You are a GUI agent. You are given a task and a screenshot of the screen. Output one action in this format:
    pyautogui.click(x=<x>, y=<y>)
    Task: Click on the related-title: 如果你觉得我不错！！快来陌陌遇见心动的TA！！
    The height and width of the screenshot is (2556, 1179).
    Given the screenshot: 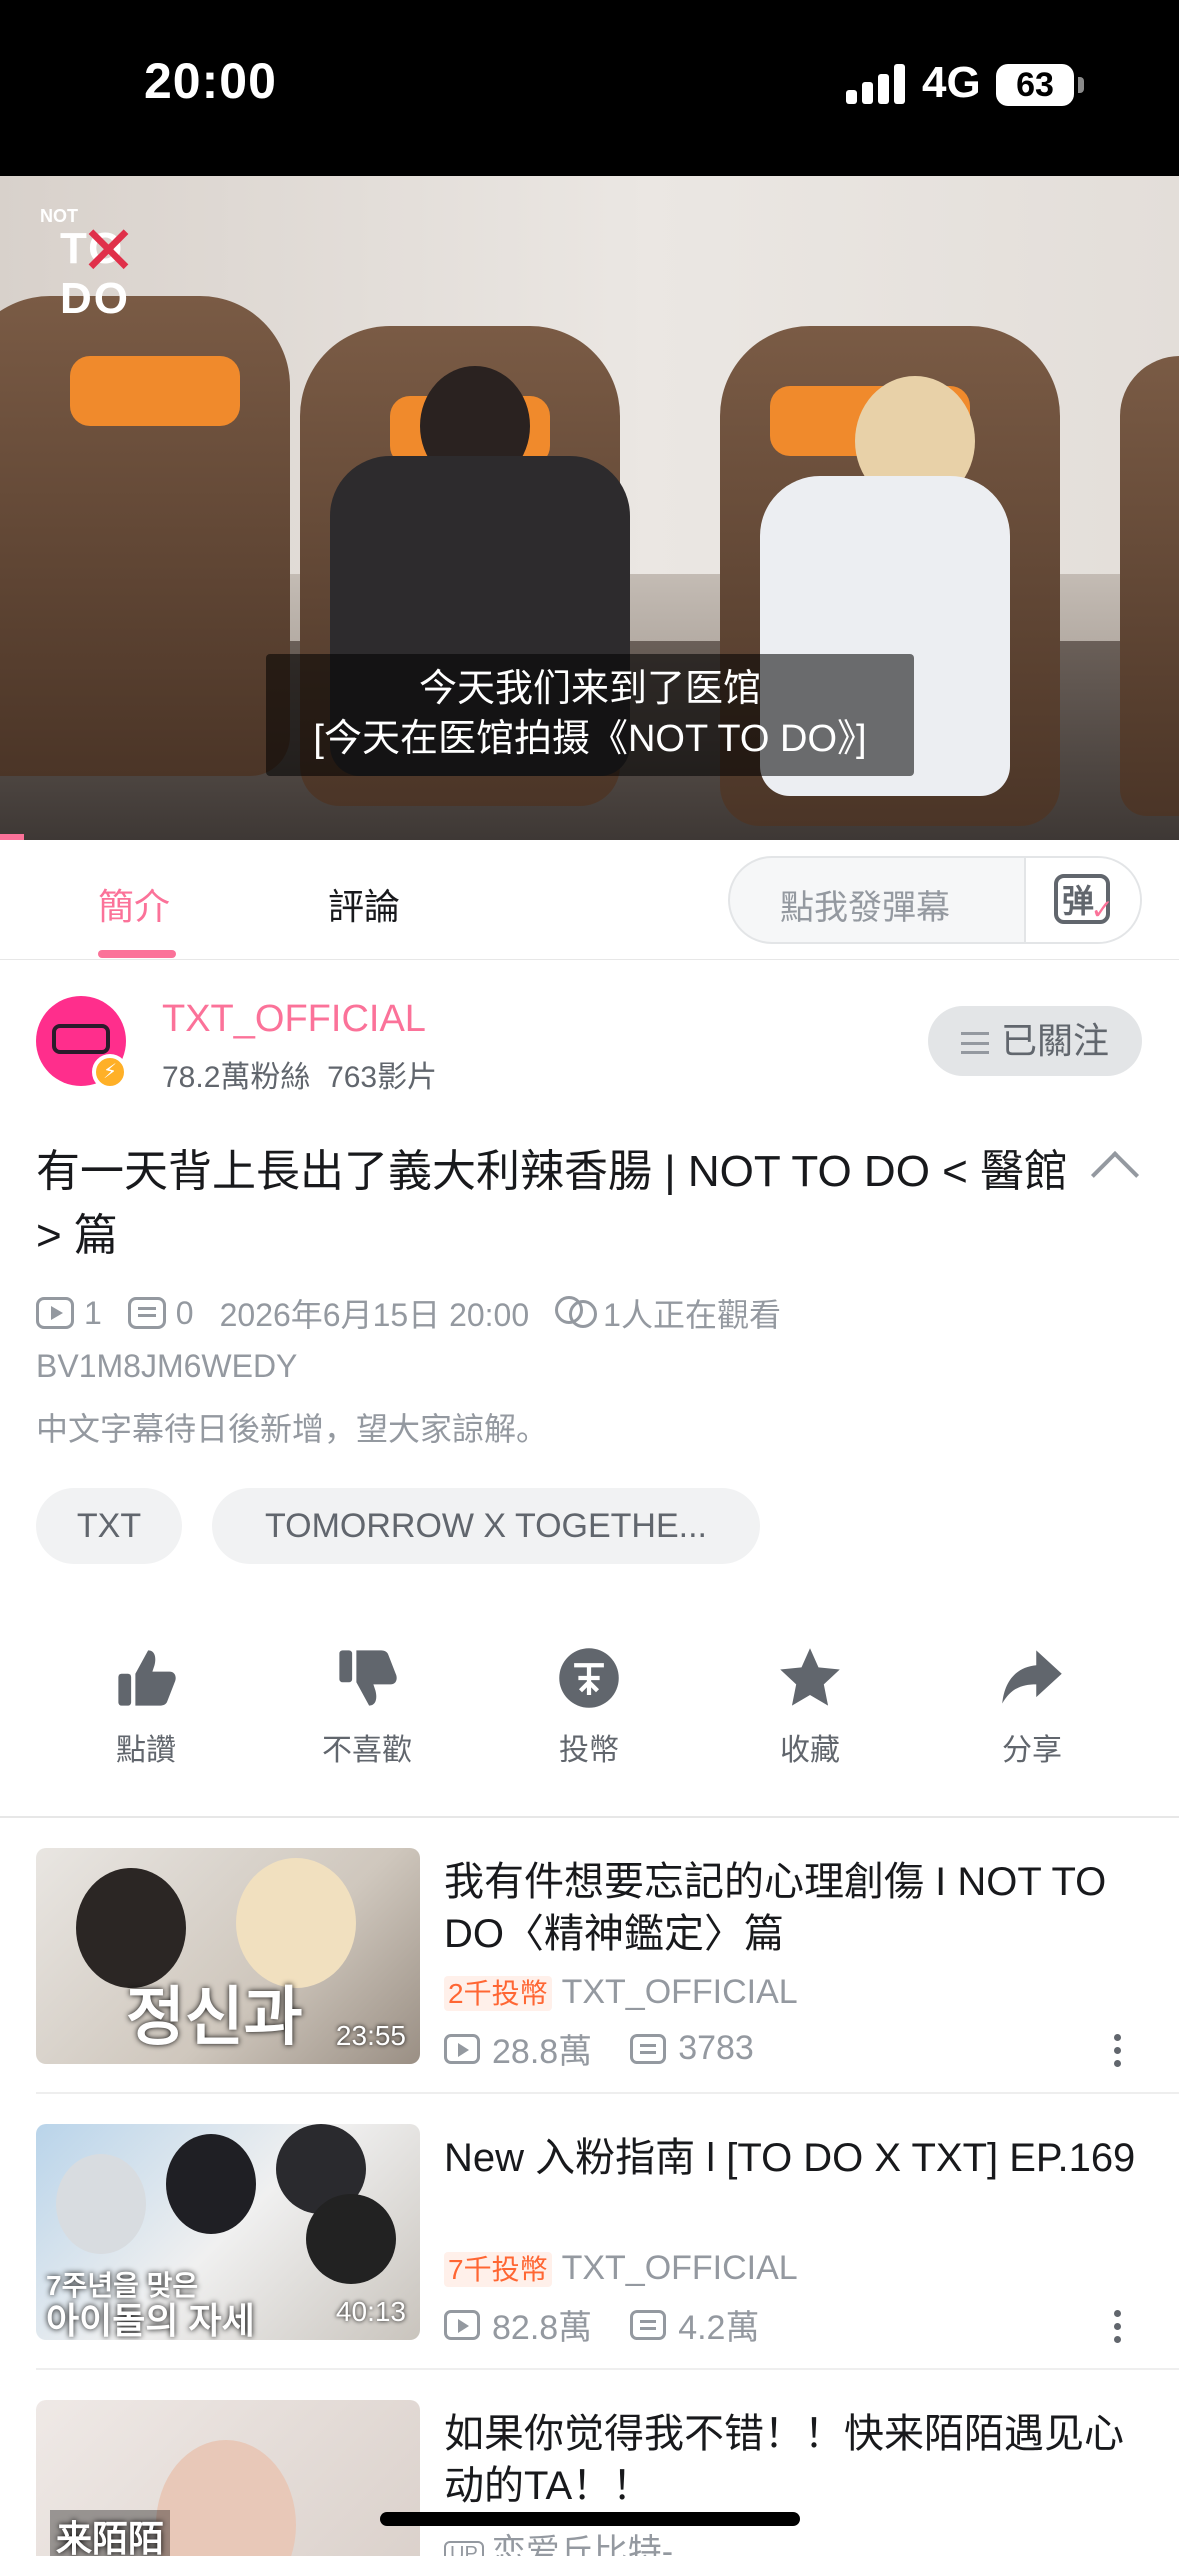 What is the action you would take?
    pyautogui.click(x=784, y=2460)
    